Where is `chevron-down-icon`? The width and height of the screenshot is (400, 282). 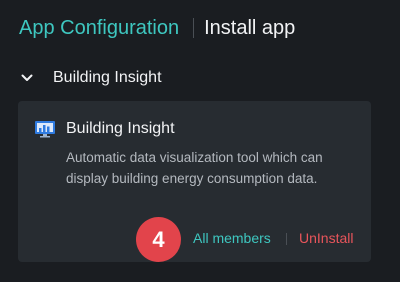 chevron-down-icon is located at coordinates (27, 78).